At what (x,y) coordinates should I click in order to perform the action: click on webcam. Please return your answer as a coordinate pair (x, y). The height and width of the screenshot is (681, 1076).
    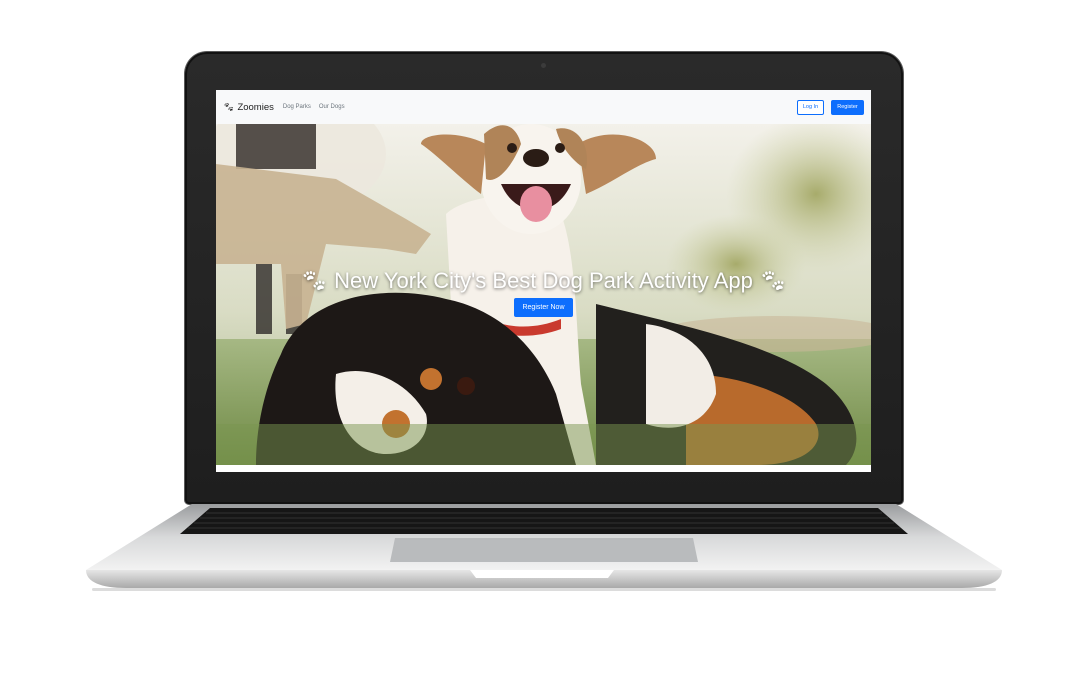
    Looking at the image, I should click on (543, 65).